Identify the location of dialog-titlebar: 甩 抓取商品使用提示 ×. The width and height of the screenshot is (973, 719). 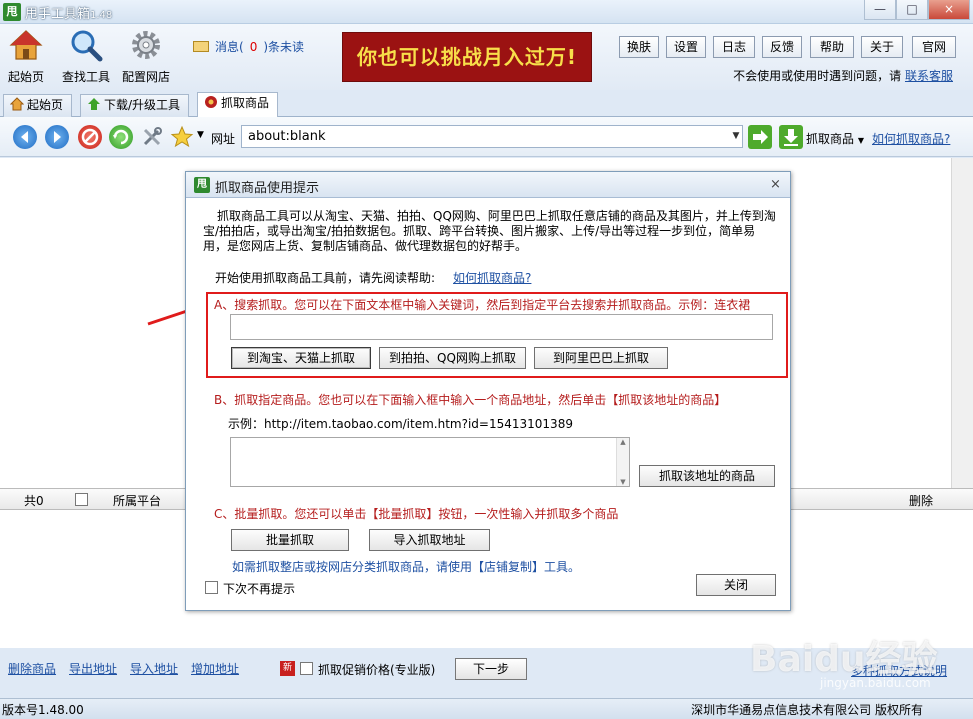
(488, 185).